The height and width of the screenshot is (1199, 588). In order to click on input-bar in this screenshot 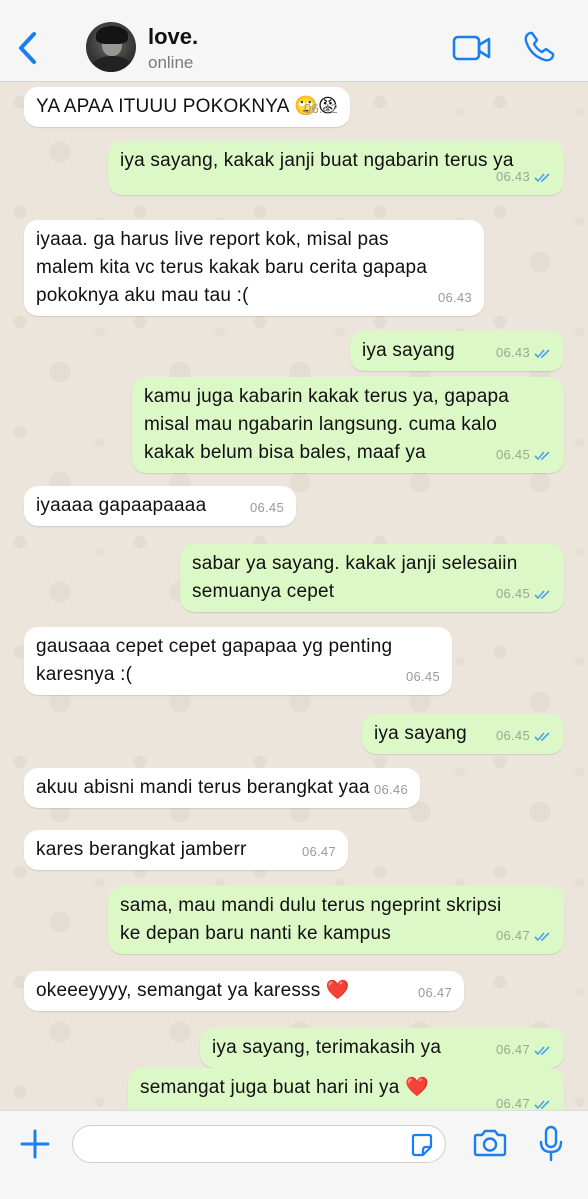, I will do `click(294, 1154)`.